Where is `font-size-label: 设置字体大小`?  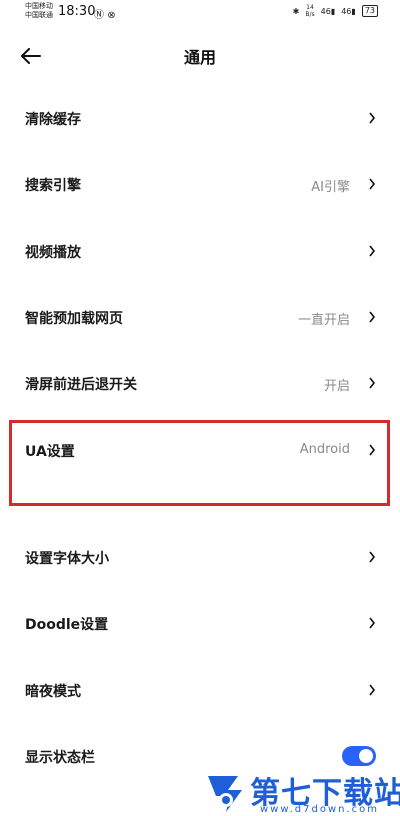 font-size-label: 设置字体大小 is located at coordinates (67, 559).